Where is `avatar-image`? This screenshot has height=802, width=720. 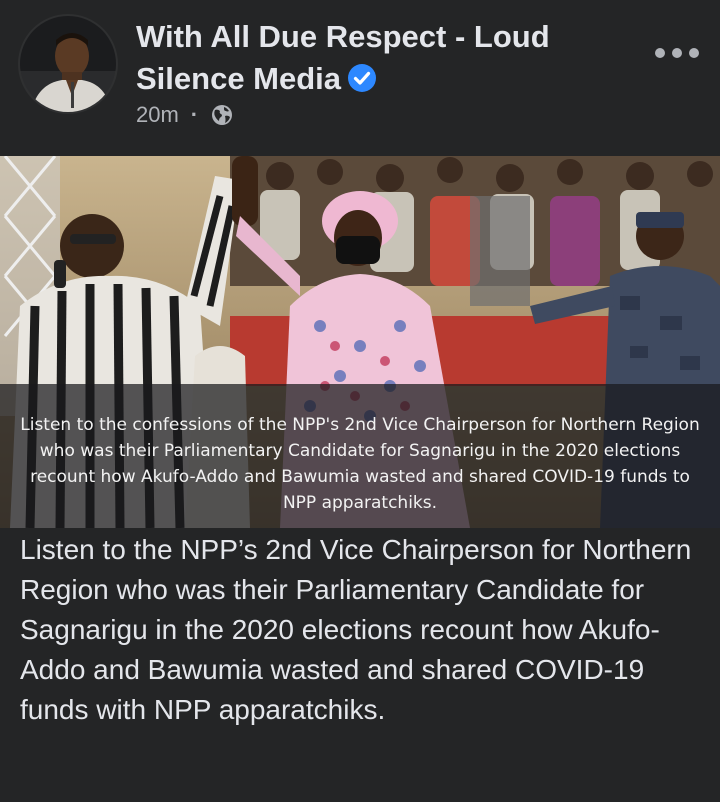 avatar-image is located at coordinates (68, 64).